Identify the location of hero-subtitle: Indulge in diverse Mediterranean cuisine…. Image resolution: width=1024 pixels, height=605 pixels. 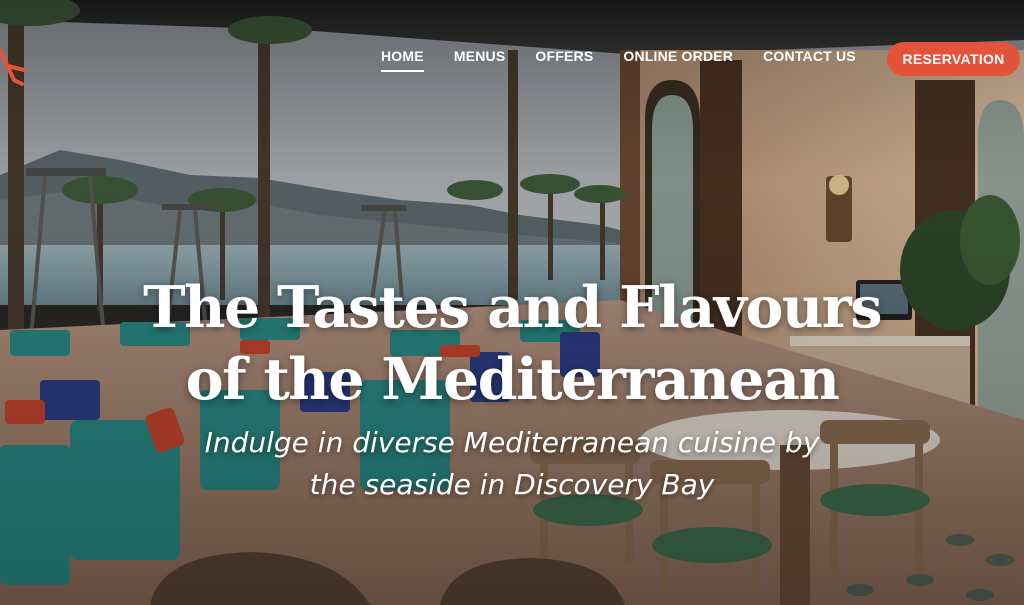
(512, 464).